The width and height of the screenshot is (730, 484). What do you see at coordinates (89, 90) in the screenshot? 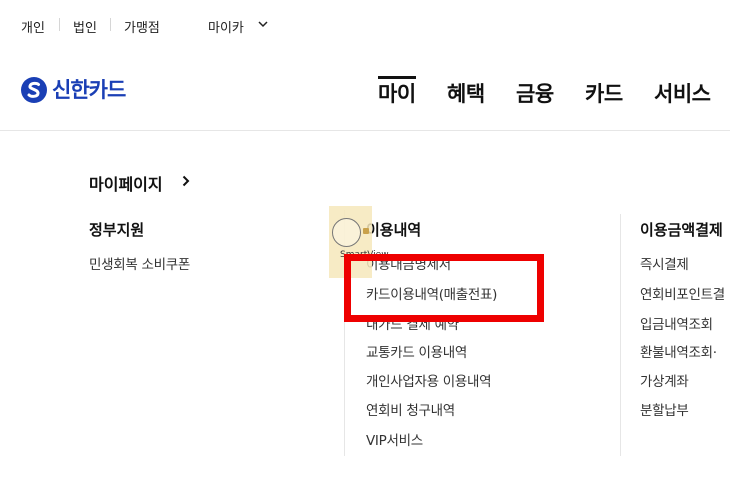
I see `brand-name: 신한카드` at bounding box center [89, 90].